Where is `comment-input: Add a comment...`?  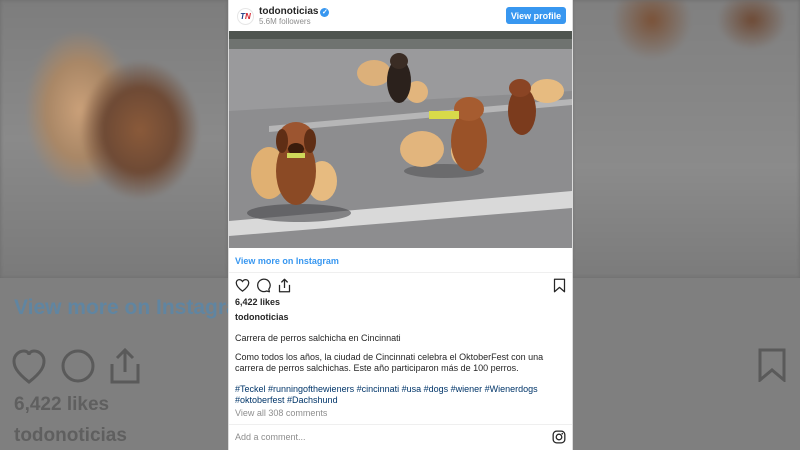
comment-input: Add a comment... is located at coordinates (270, 437).